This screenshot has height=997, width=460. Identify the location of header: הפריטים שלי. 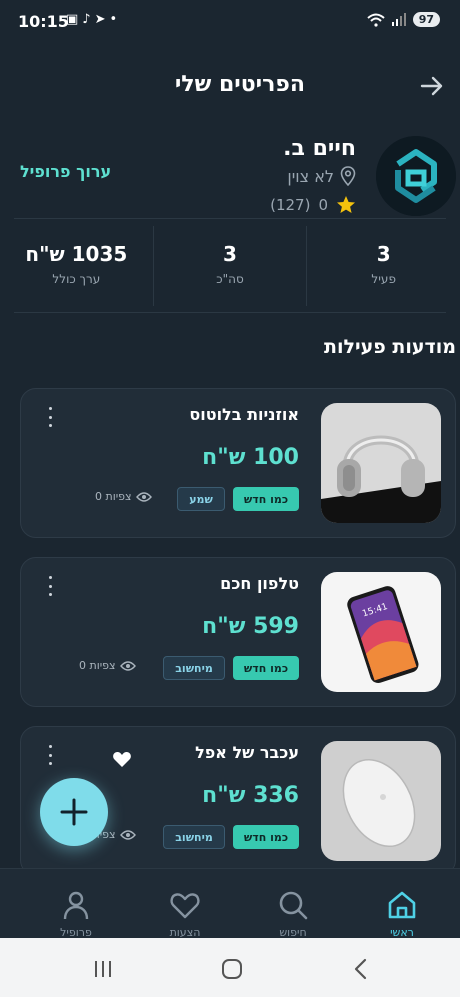
(230, 87).